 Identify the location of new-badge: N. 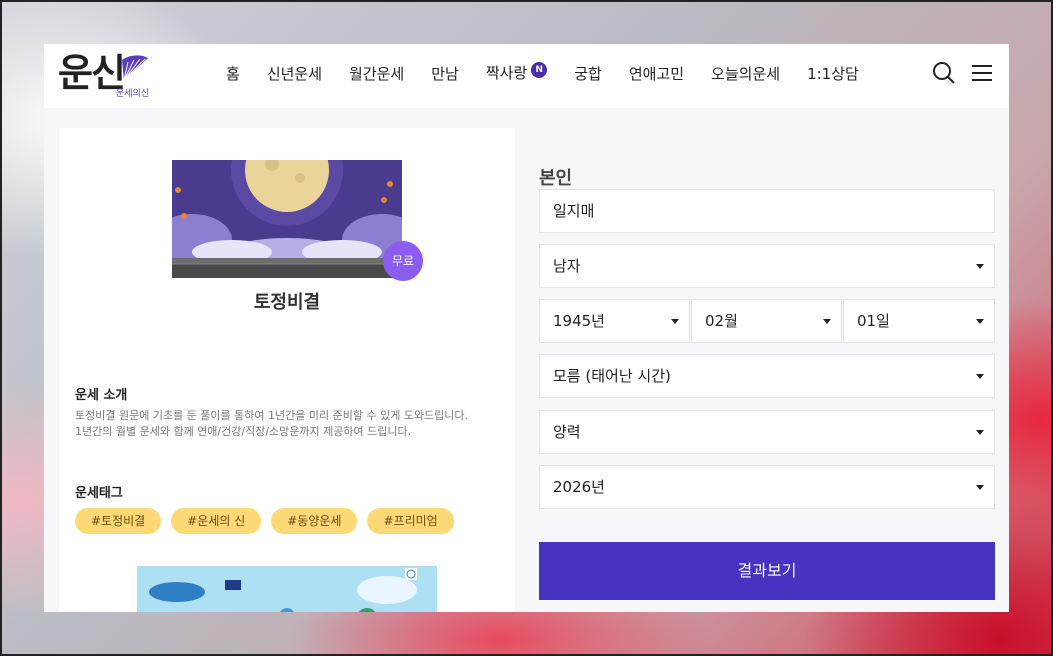
(539, 70).